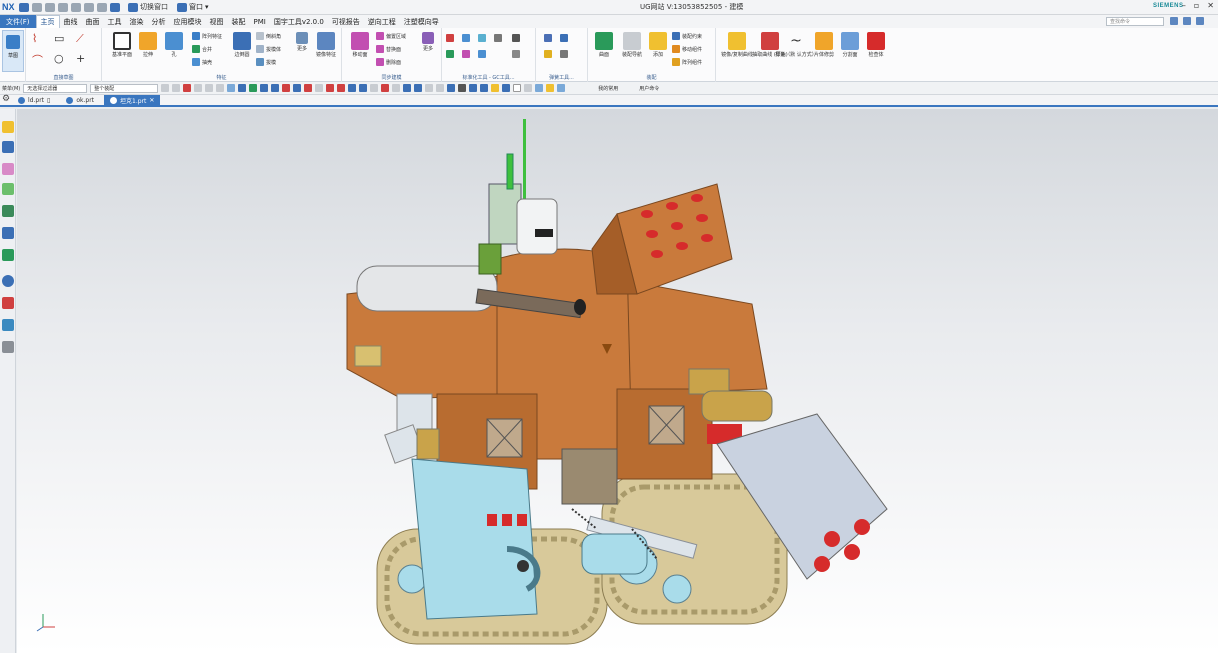  I want to click on part-navigator-icon, so click(8, 169).